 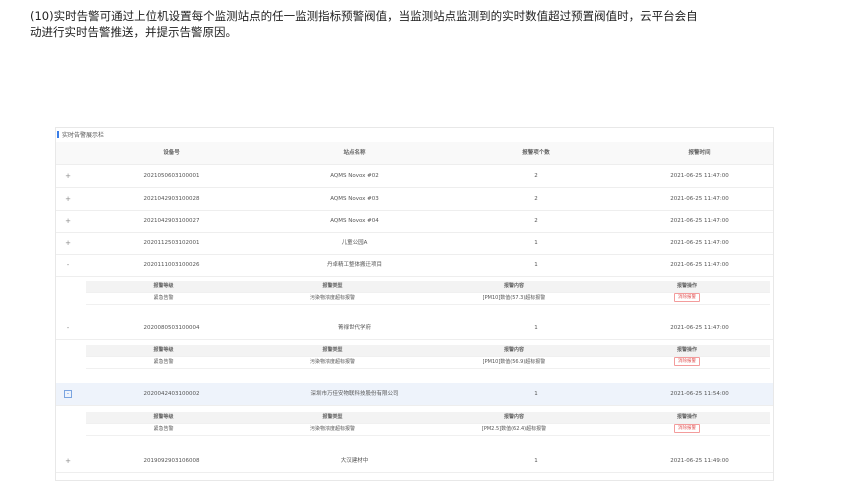 I want to click on device-id: 2021042903100027, so click(x=171, y=221).